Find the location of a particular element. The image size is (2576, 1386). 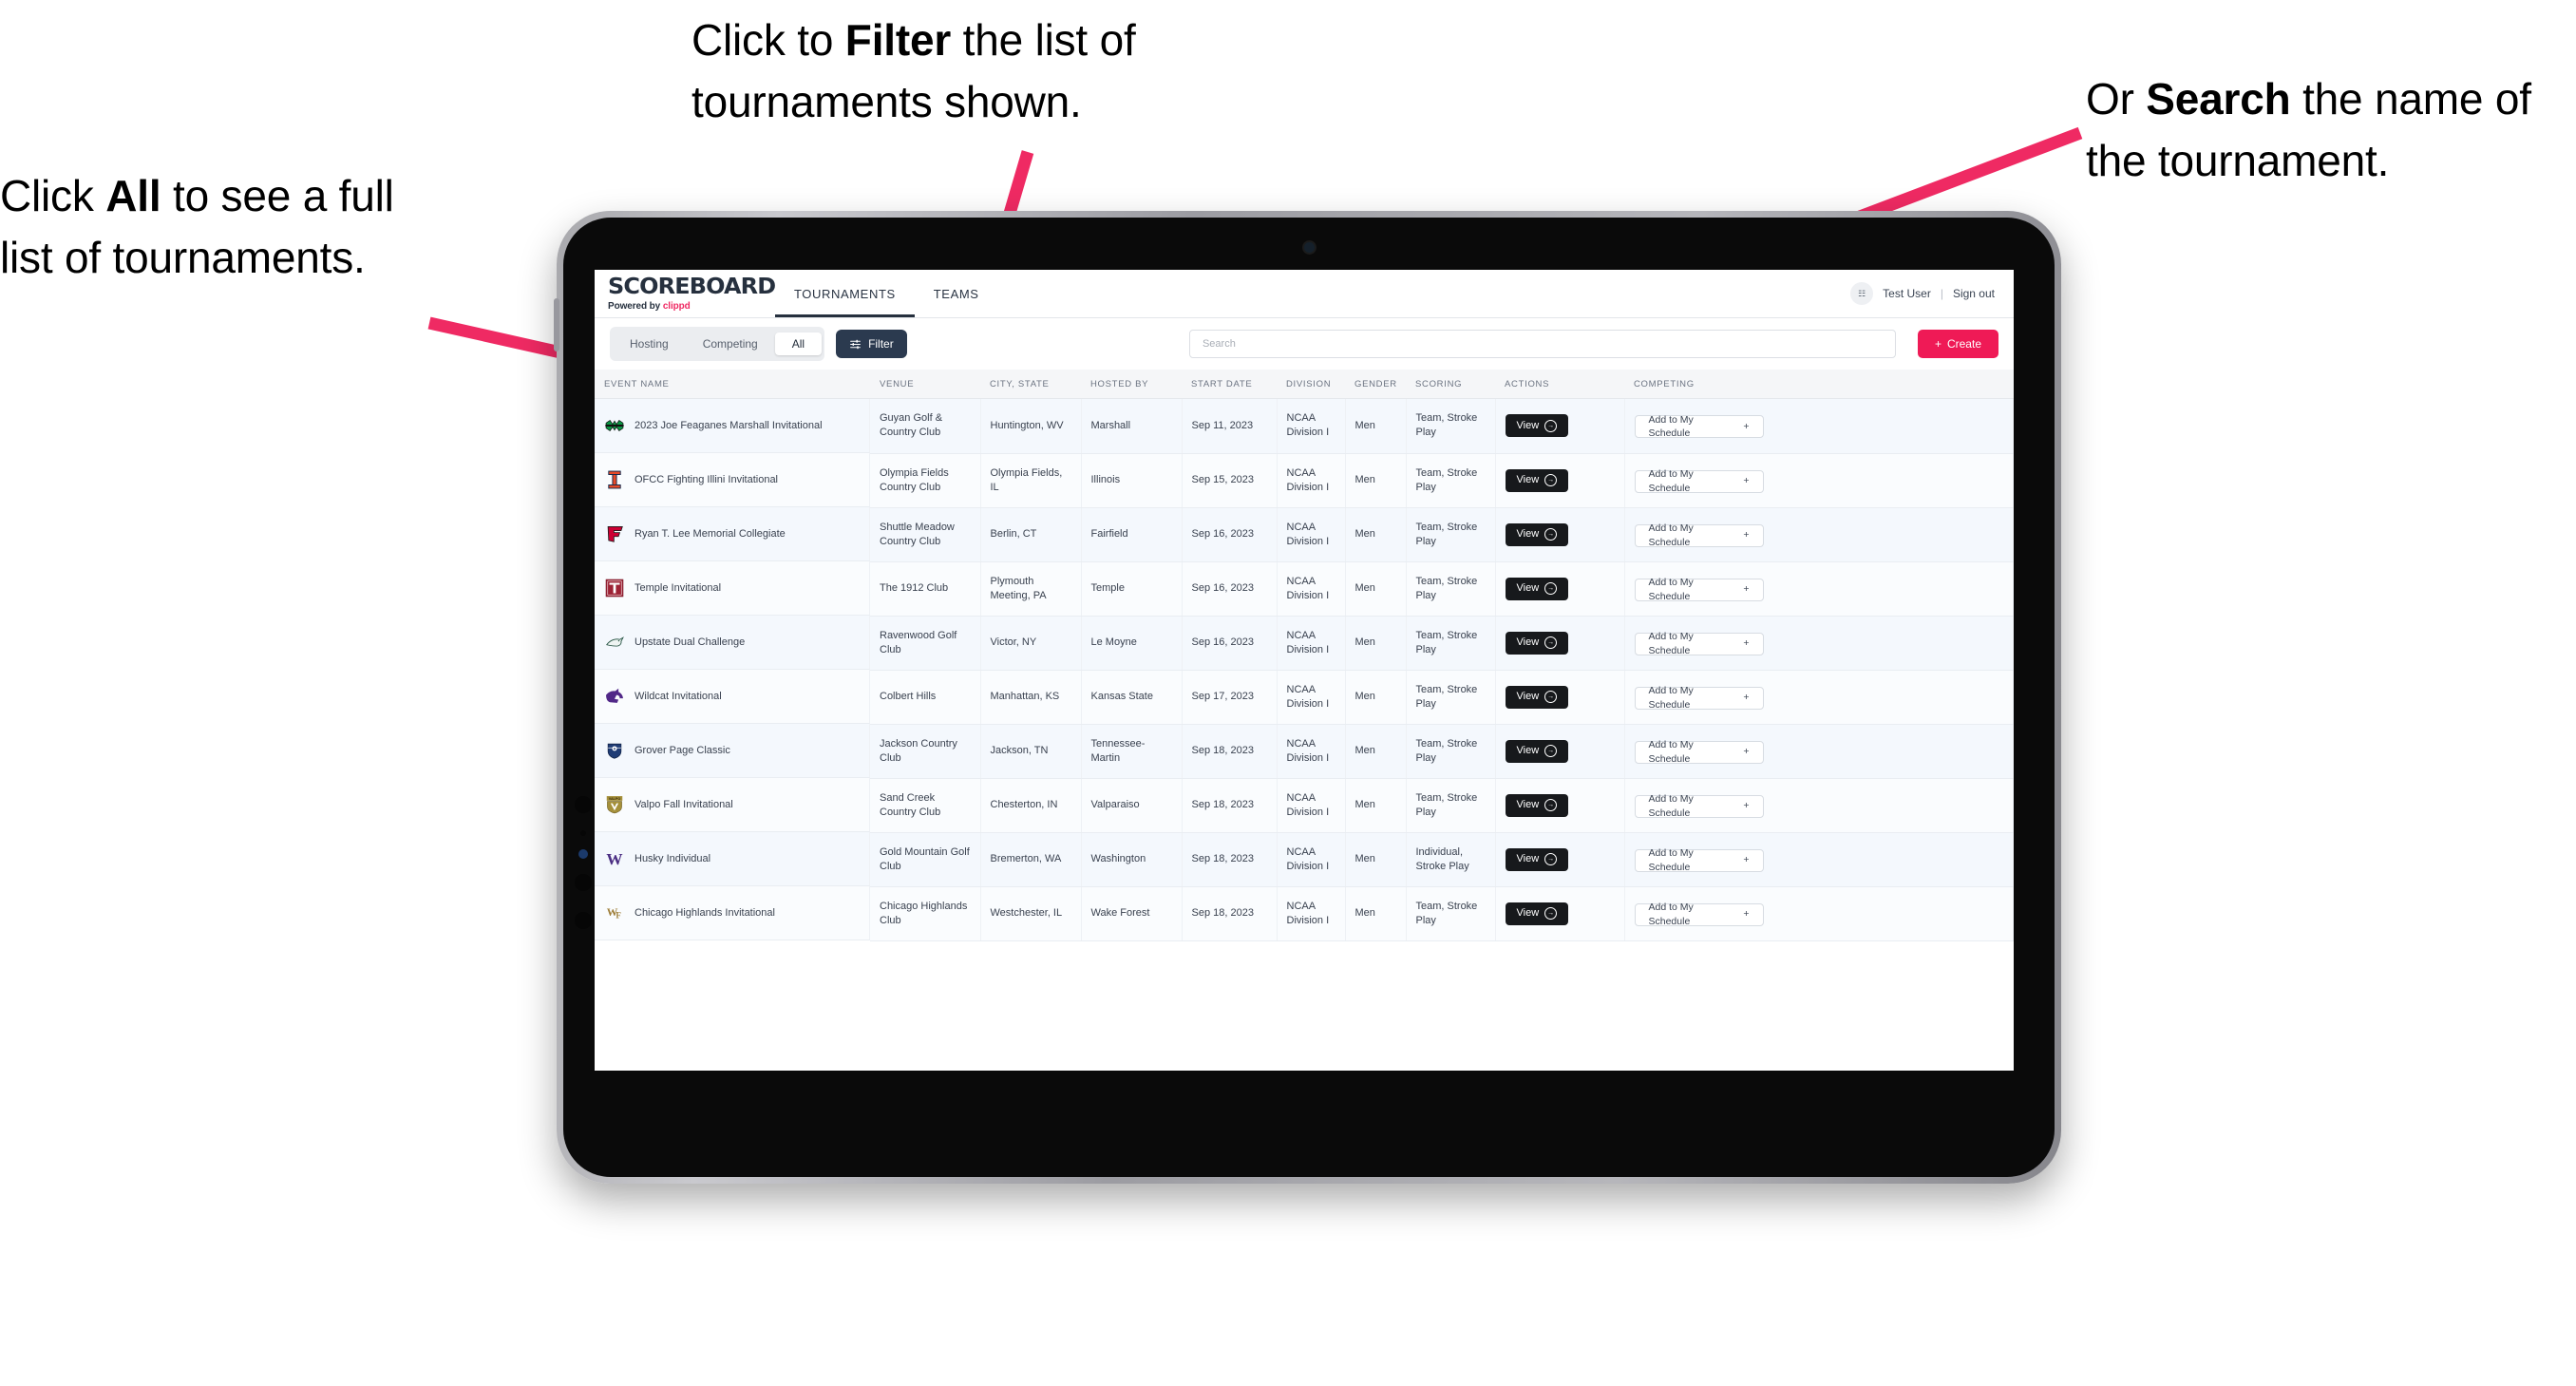

col-city-state: CITY, STATE is located at coordinates (1030, 384).